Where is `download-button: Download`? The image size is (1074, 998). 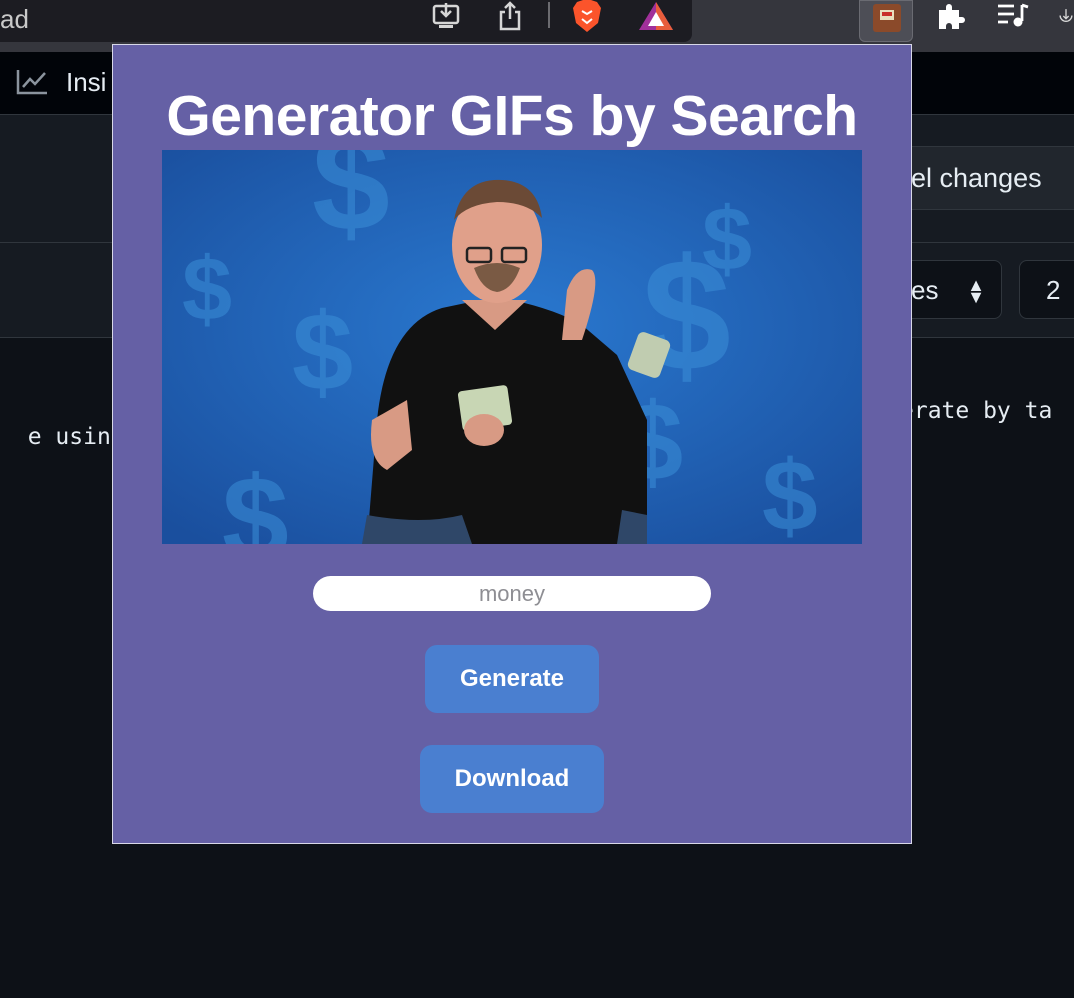 download-button: Download is located at coordinates (512, 779).